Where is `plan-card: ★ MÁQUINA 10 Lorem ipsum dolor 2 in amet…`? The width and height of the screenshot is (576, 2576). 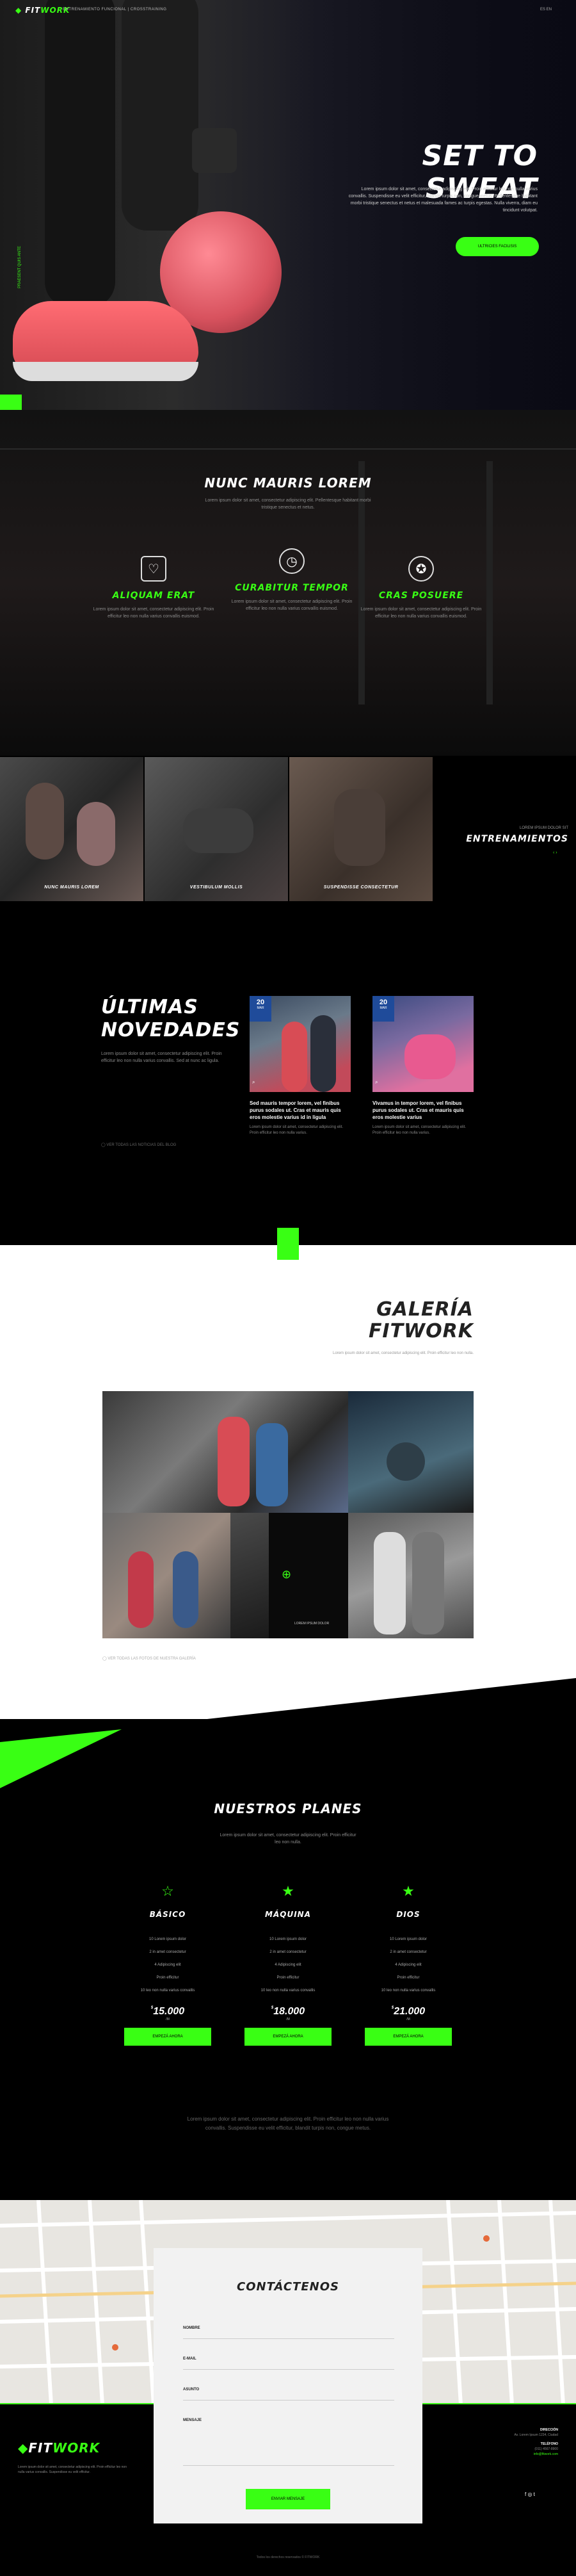 plan-card: ★ MÁQUINA 10 Lorem ipsum dolor 2 in amet… is located at coordinates (288, 1964).